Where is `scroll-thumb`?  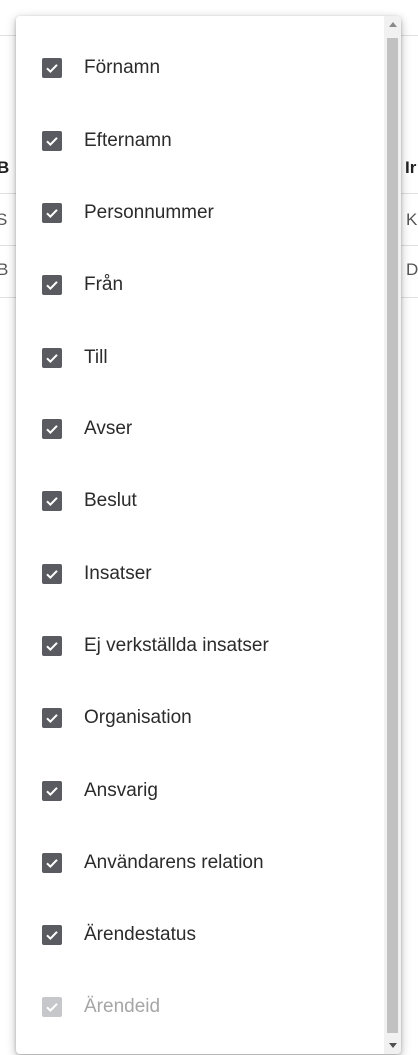 scroll-thumb is located at coordinates (392, 535).